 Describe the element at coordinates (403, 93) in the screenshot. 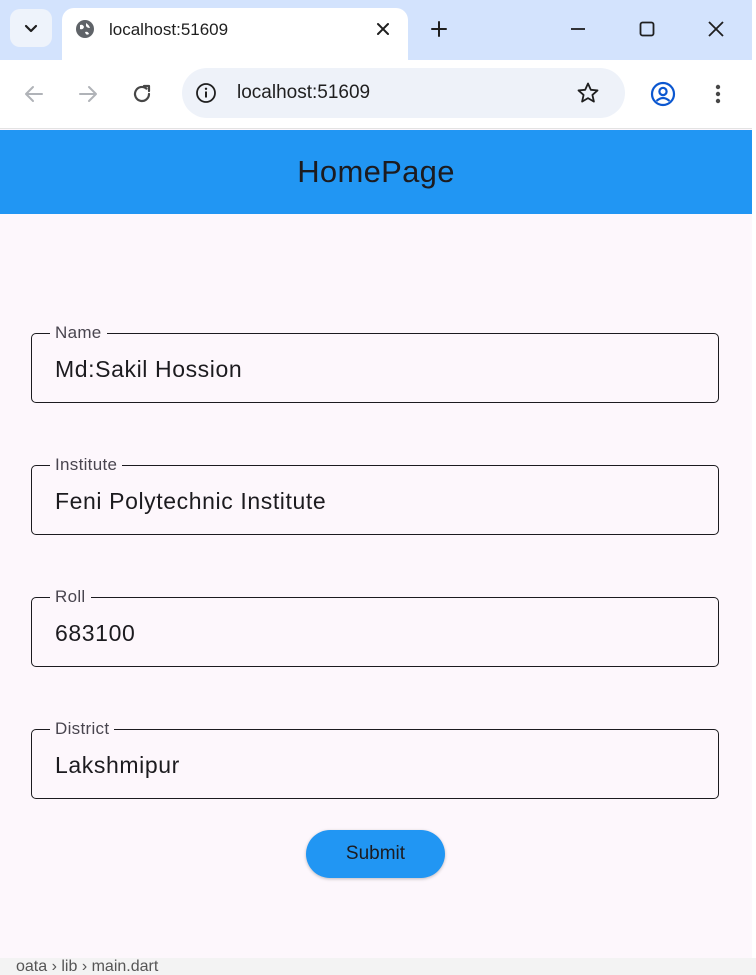

I see `address-bar: localhost:51609` at that location.